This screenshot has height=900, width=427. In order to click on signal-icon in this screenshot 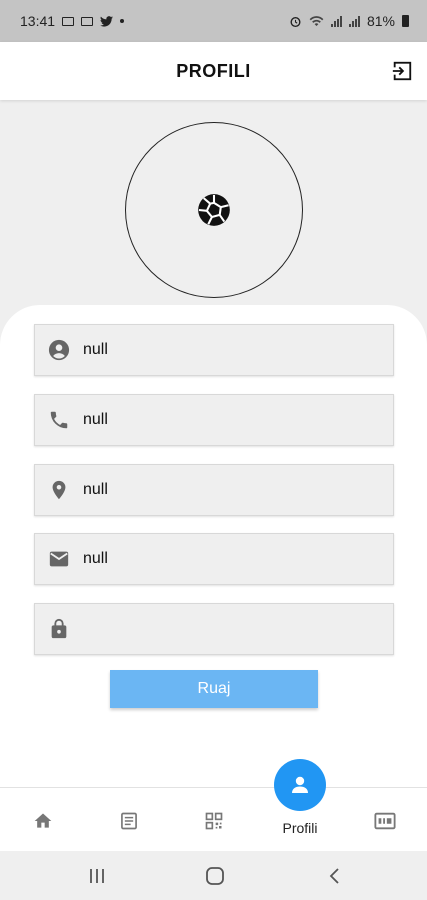, I will do `click(336, 21)`.